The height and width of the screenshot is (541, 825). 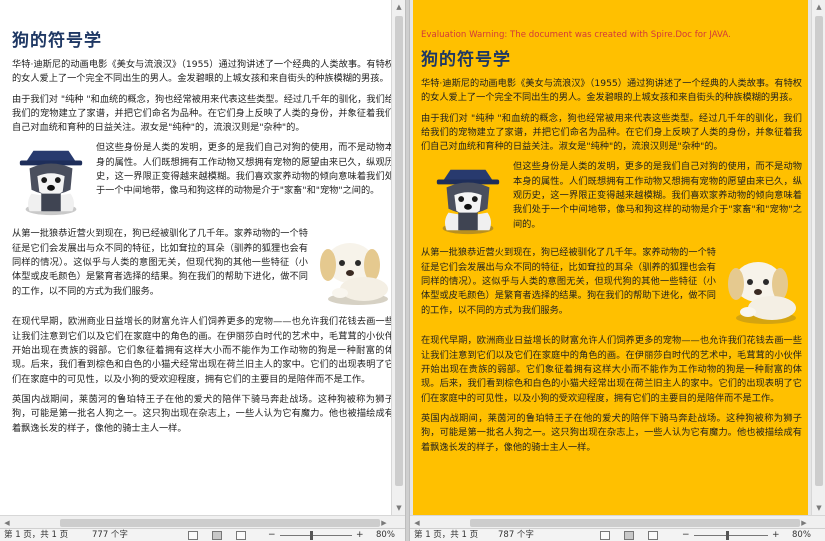 What do you see at coordinates (635, 523) in the screenshot?
I see `right-horizontal-scroll-thumb` at bounding box center [635, 523].